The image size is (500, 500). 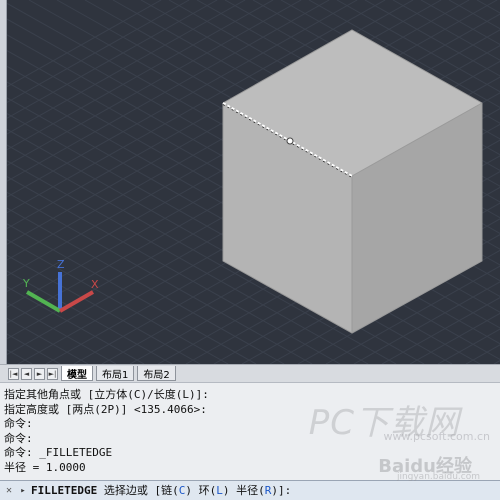 I want to click on grid-line, so click(x=112, y=59).